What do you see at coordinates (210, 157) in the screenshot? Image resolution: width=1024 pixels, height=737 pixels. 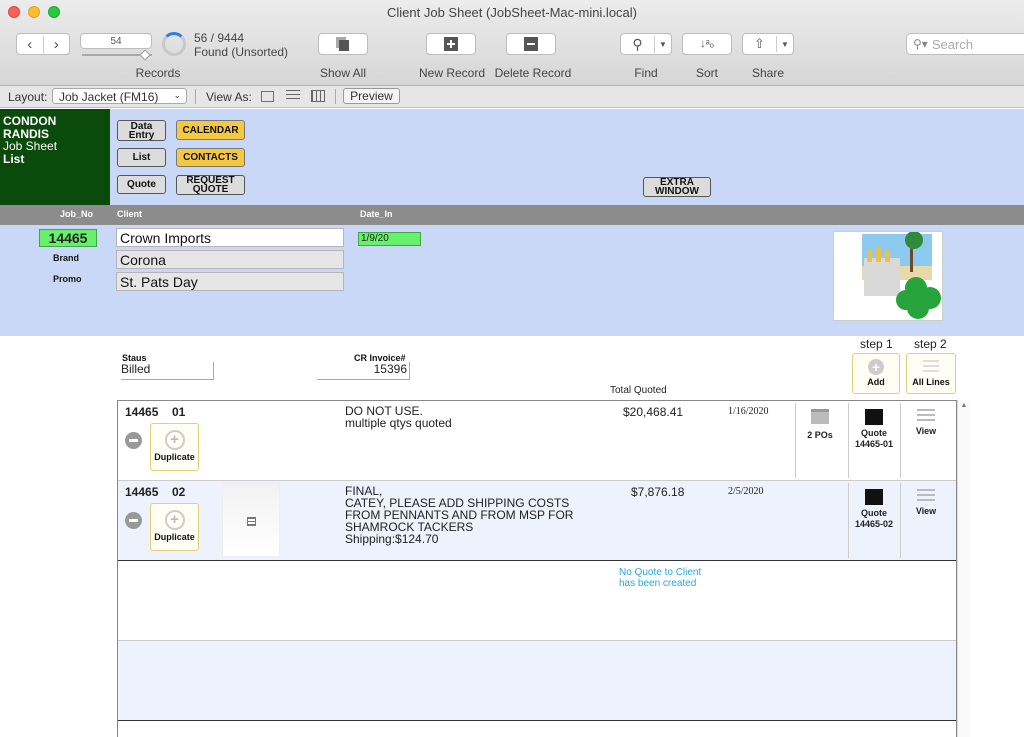 I see `contacts-button: CONTACTS` at bounding box center [210, 157].